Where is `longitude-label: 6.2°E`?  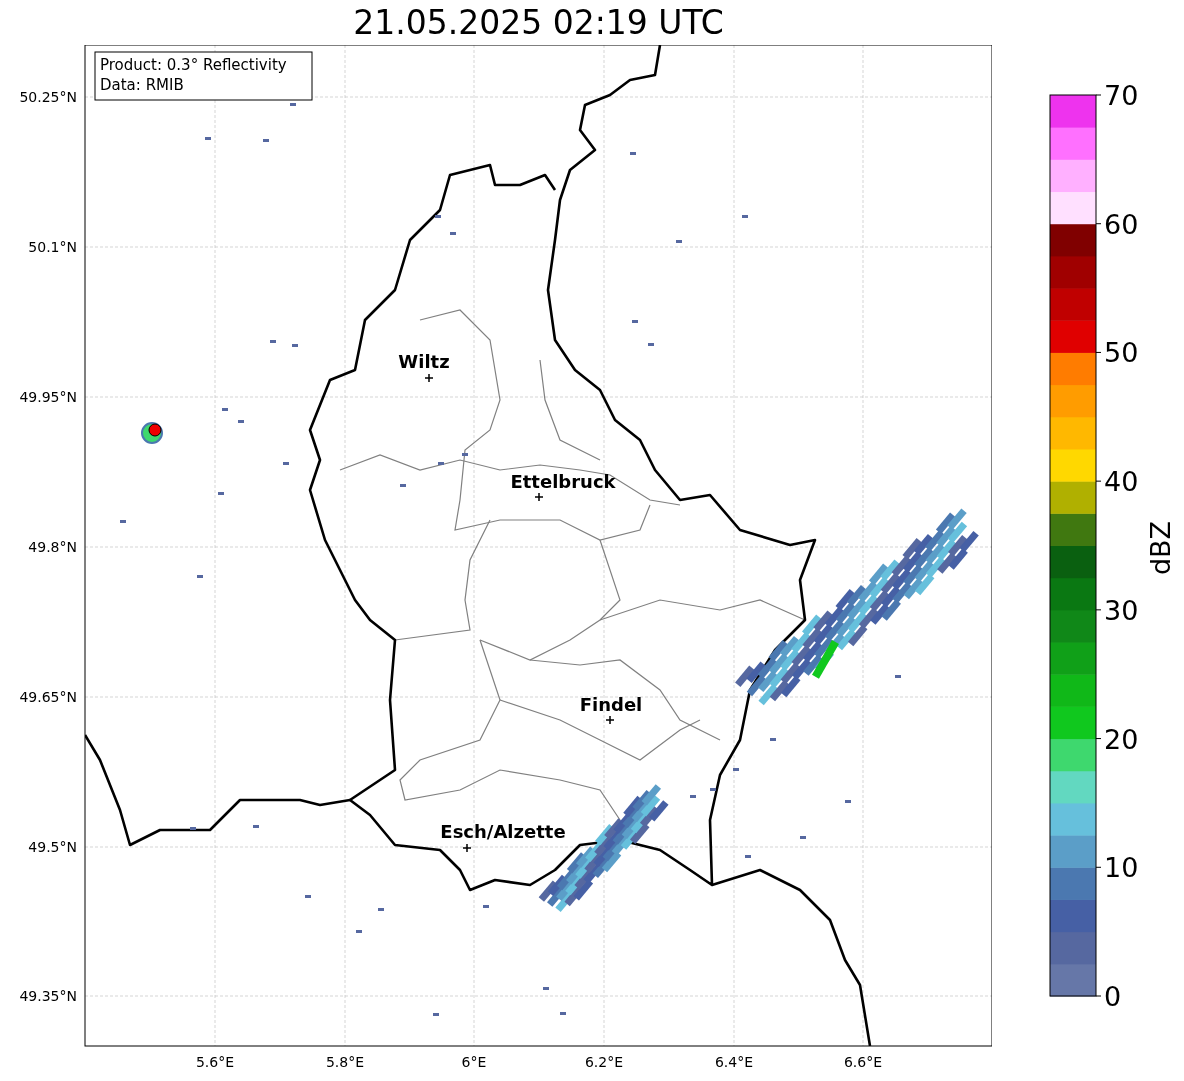
longitude-label: 6.2°E is located at coordinates (604, 1062).